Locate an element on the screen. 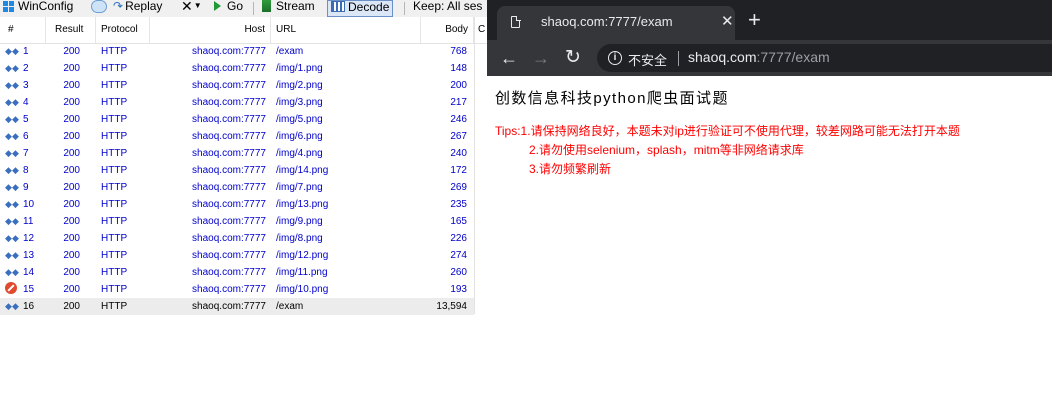  session-row: 12 200 HTTP shaoq.com:7777/img/8.png 226 is located at coordinates (237, 238).